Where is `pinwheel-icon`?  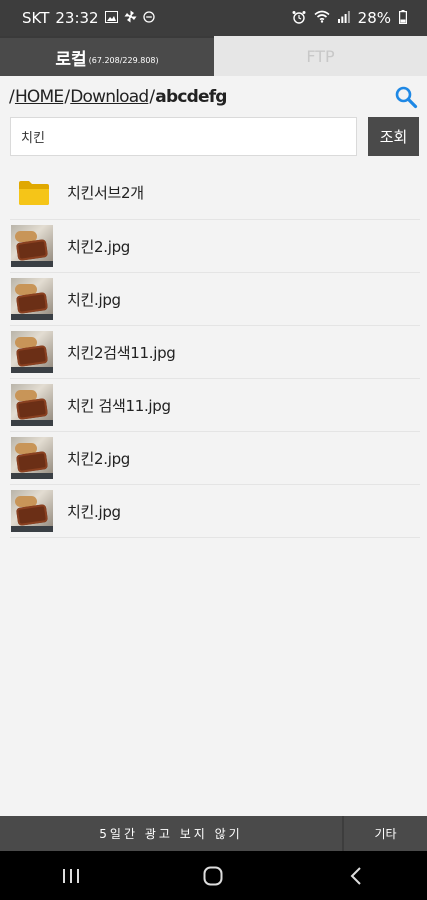
pinwheel-icon is located at coordinates (130, 18).